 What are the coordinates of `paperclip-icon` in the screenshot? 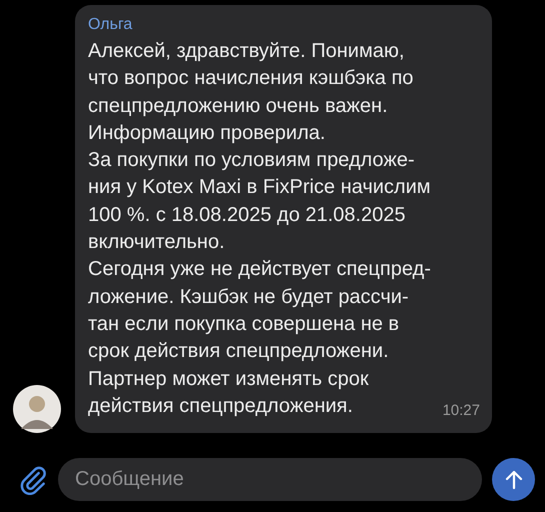 It's located at (33, 479).